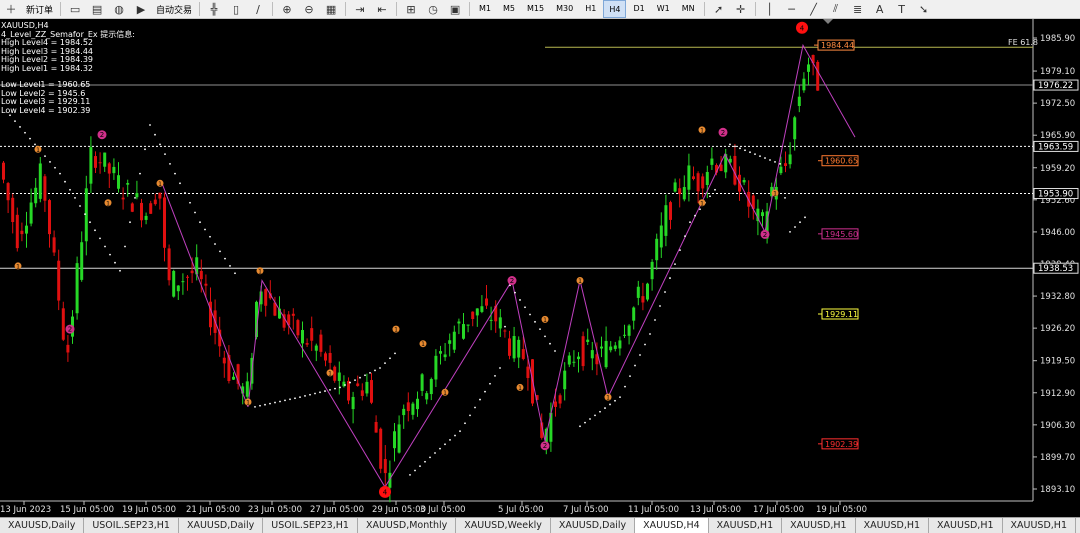  Describe the element at coordinates (360, 9) in the screenshot. I see `chart-shift-icon: ⇥` at that location.